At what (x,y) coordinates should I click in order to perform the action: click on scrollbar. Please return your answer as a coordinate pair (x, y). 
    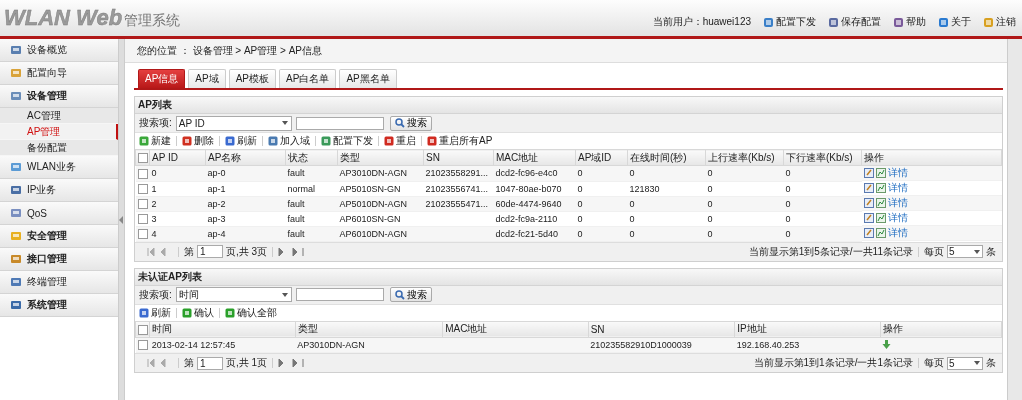
    Looking at the image, I should click on (1014, 219).